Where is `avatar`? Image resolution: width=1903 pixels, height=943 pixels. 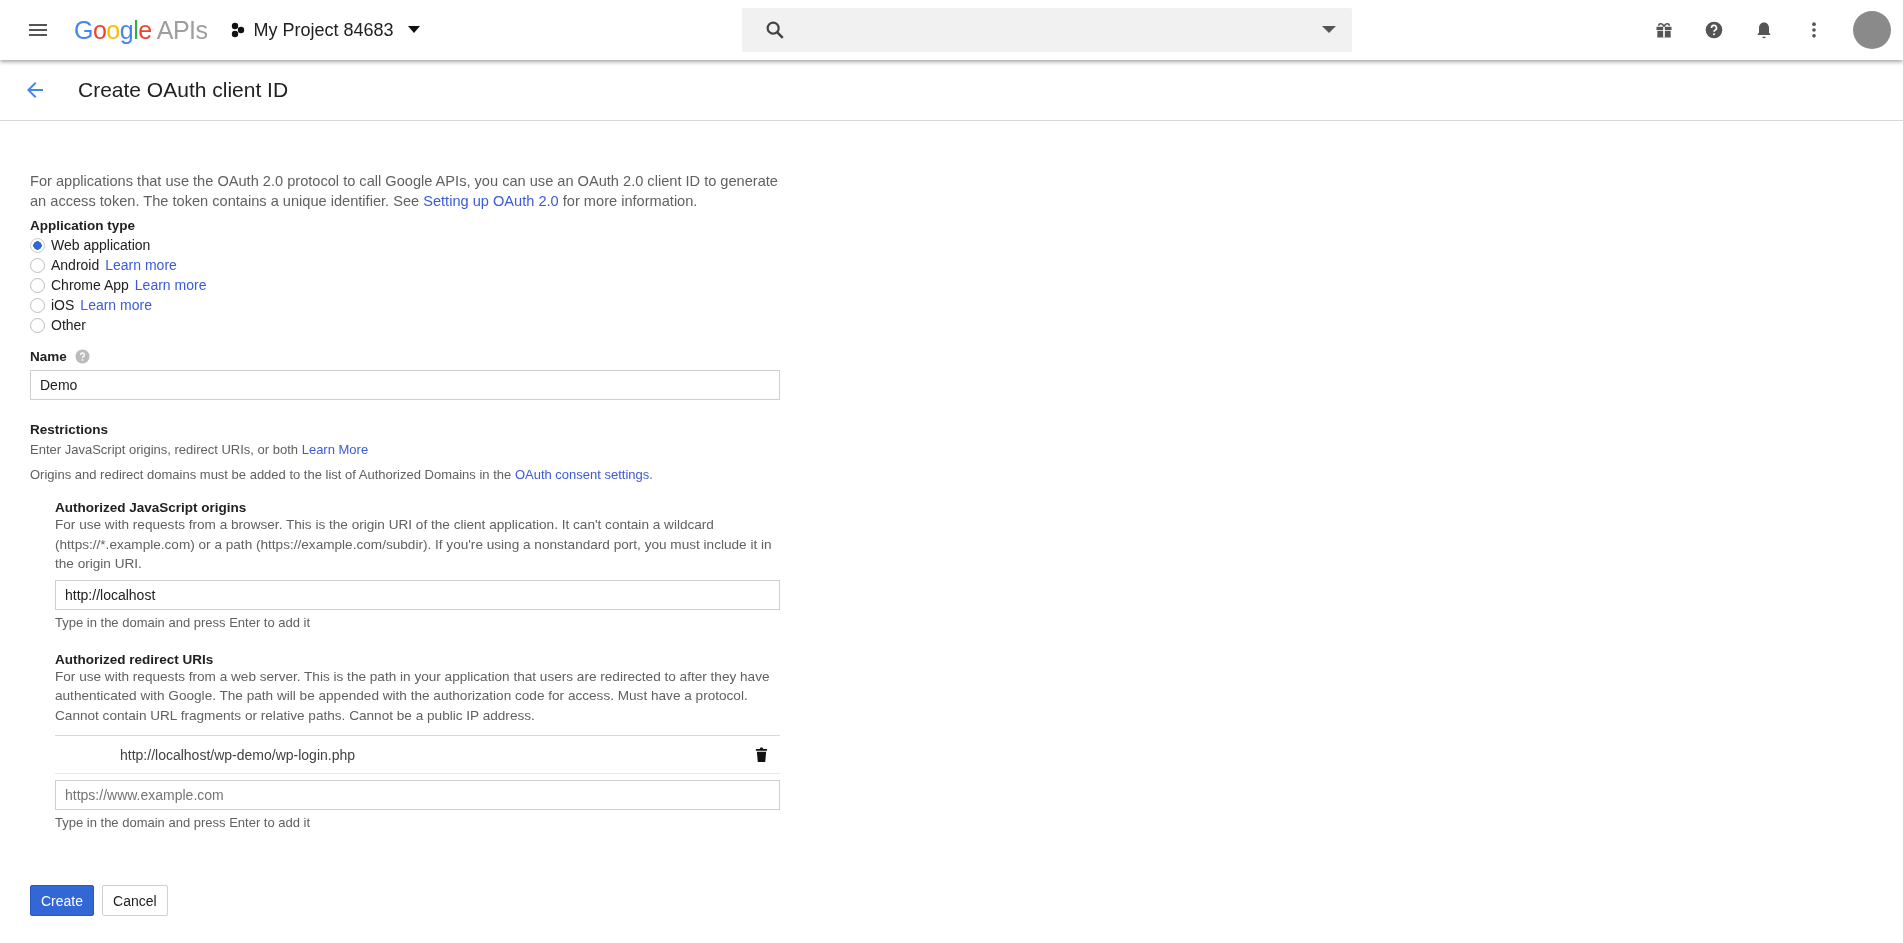 avatar is located at coordinates (1872, 30).